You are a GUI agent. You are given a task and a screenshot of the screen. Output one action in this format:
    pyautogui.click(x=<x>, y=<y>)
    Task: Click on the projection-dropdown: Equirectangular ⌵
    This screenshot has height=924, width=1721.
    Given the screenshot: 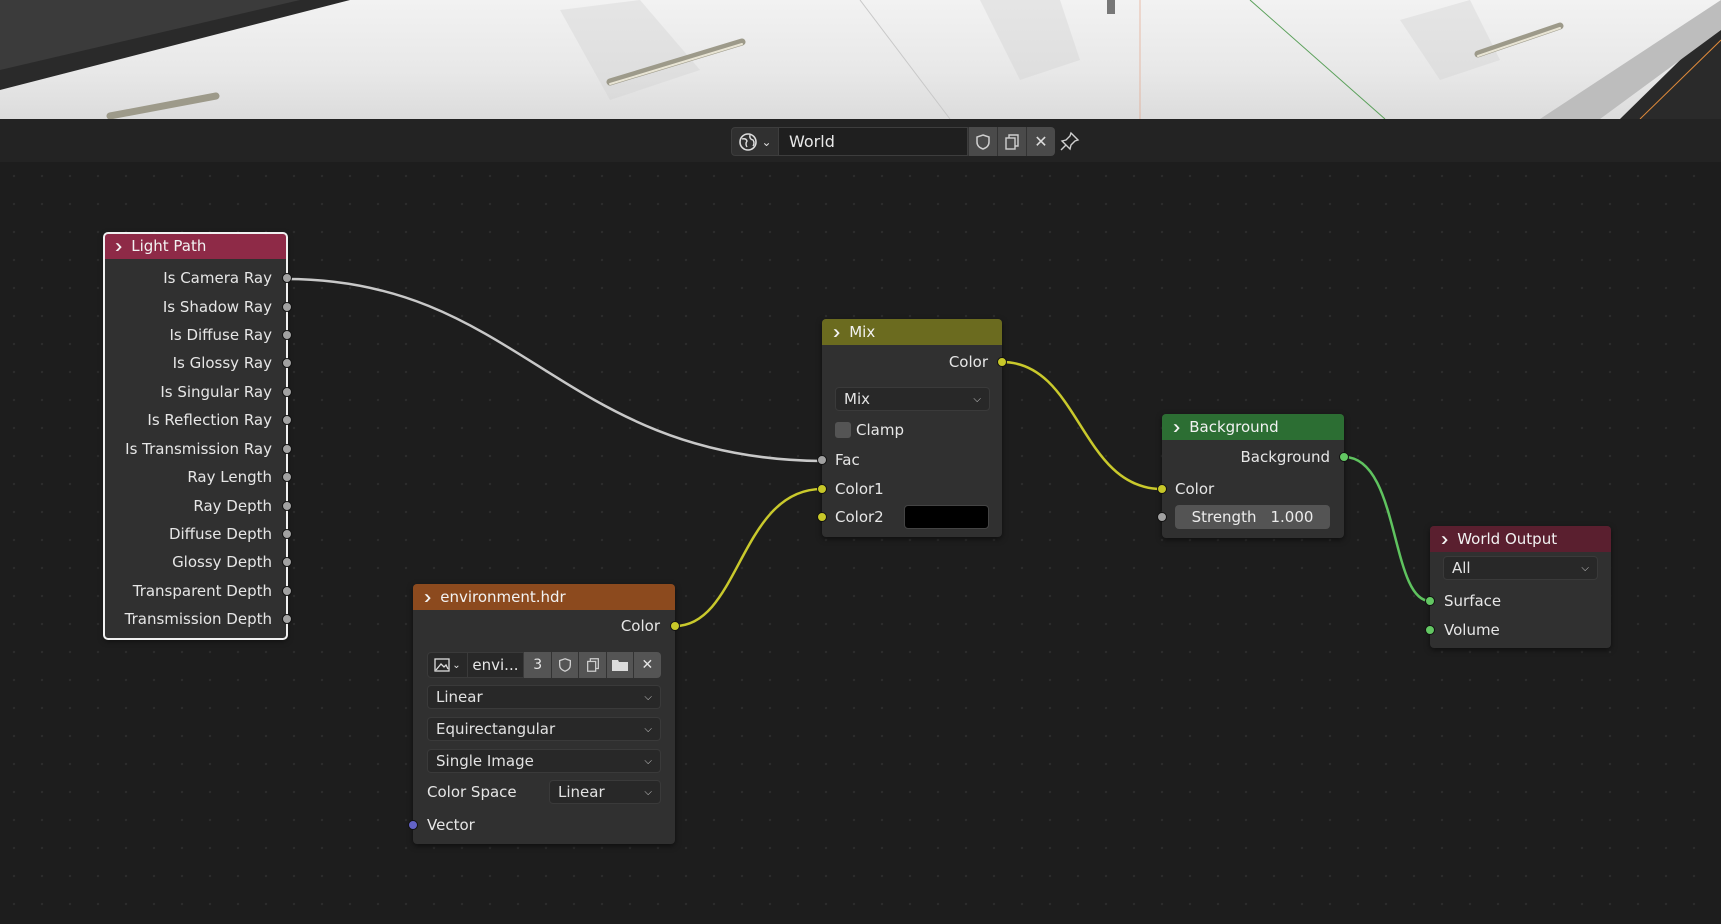 What is the action you would take?
    pyautogui.click(x=544, y=729)
    